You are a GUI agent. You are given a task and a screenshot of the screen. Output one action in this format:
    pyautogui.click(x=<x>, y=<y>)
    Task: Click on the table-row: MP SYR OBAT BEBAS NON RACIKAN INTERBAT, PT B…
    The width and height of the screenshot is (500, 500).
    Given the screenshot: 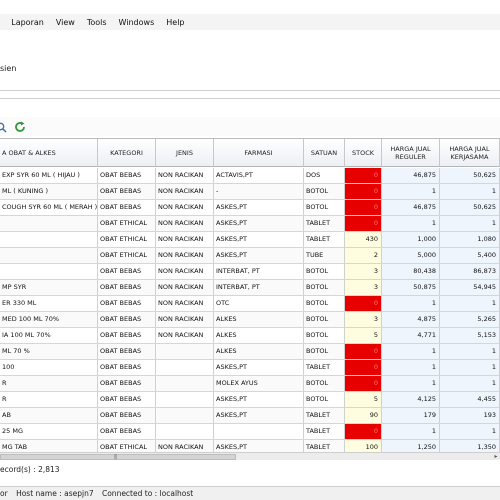 What is the action you would take?
    pyautogui.click(x=250, y=288)
    